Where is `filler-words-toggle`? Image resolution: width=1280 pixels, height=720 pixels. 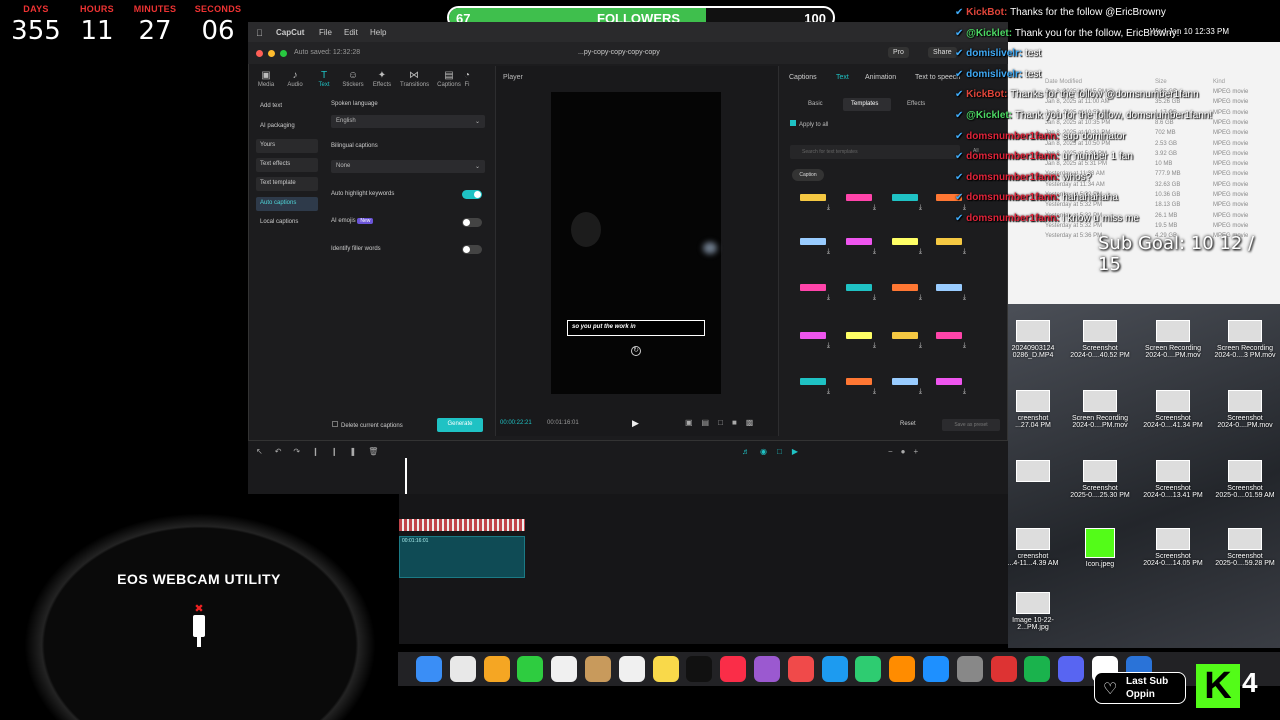 filler-words-toggle is located at coordinates (472, 249).